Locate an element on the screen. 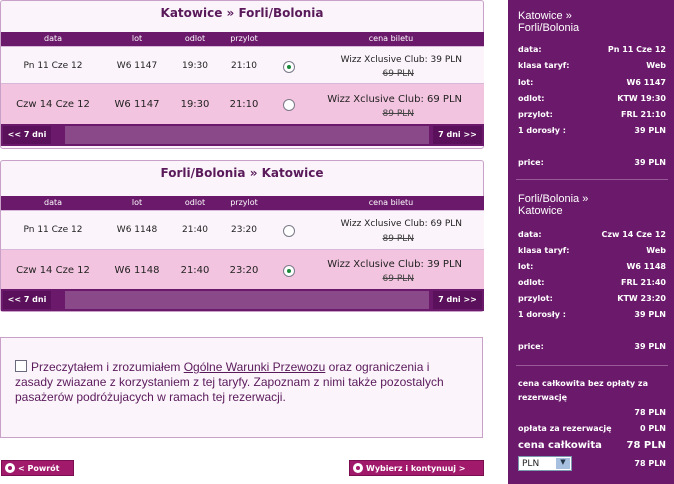  summary-outbound-title: Katowice » Forli/Bolonia is located at coordinates (549, 22).